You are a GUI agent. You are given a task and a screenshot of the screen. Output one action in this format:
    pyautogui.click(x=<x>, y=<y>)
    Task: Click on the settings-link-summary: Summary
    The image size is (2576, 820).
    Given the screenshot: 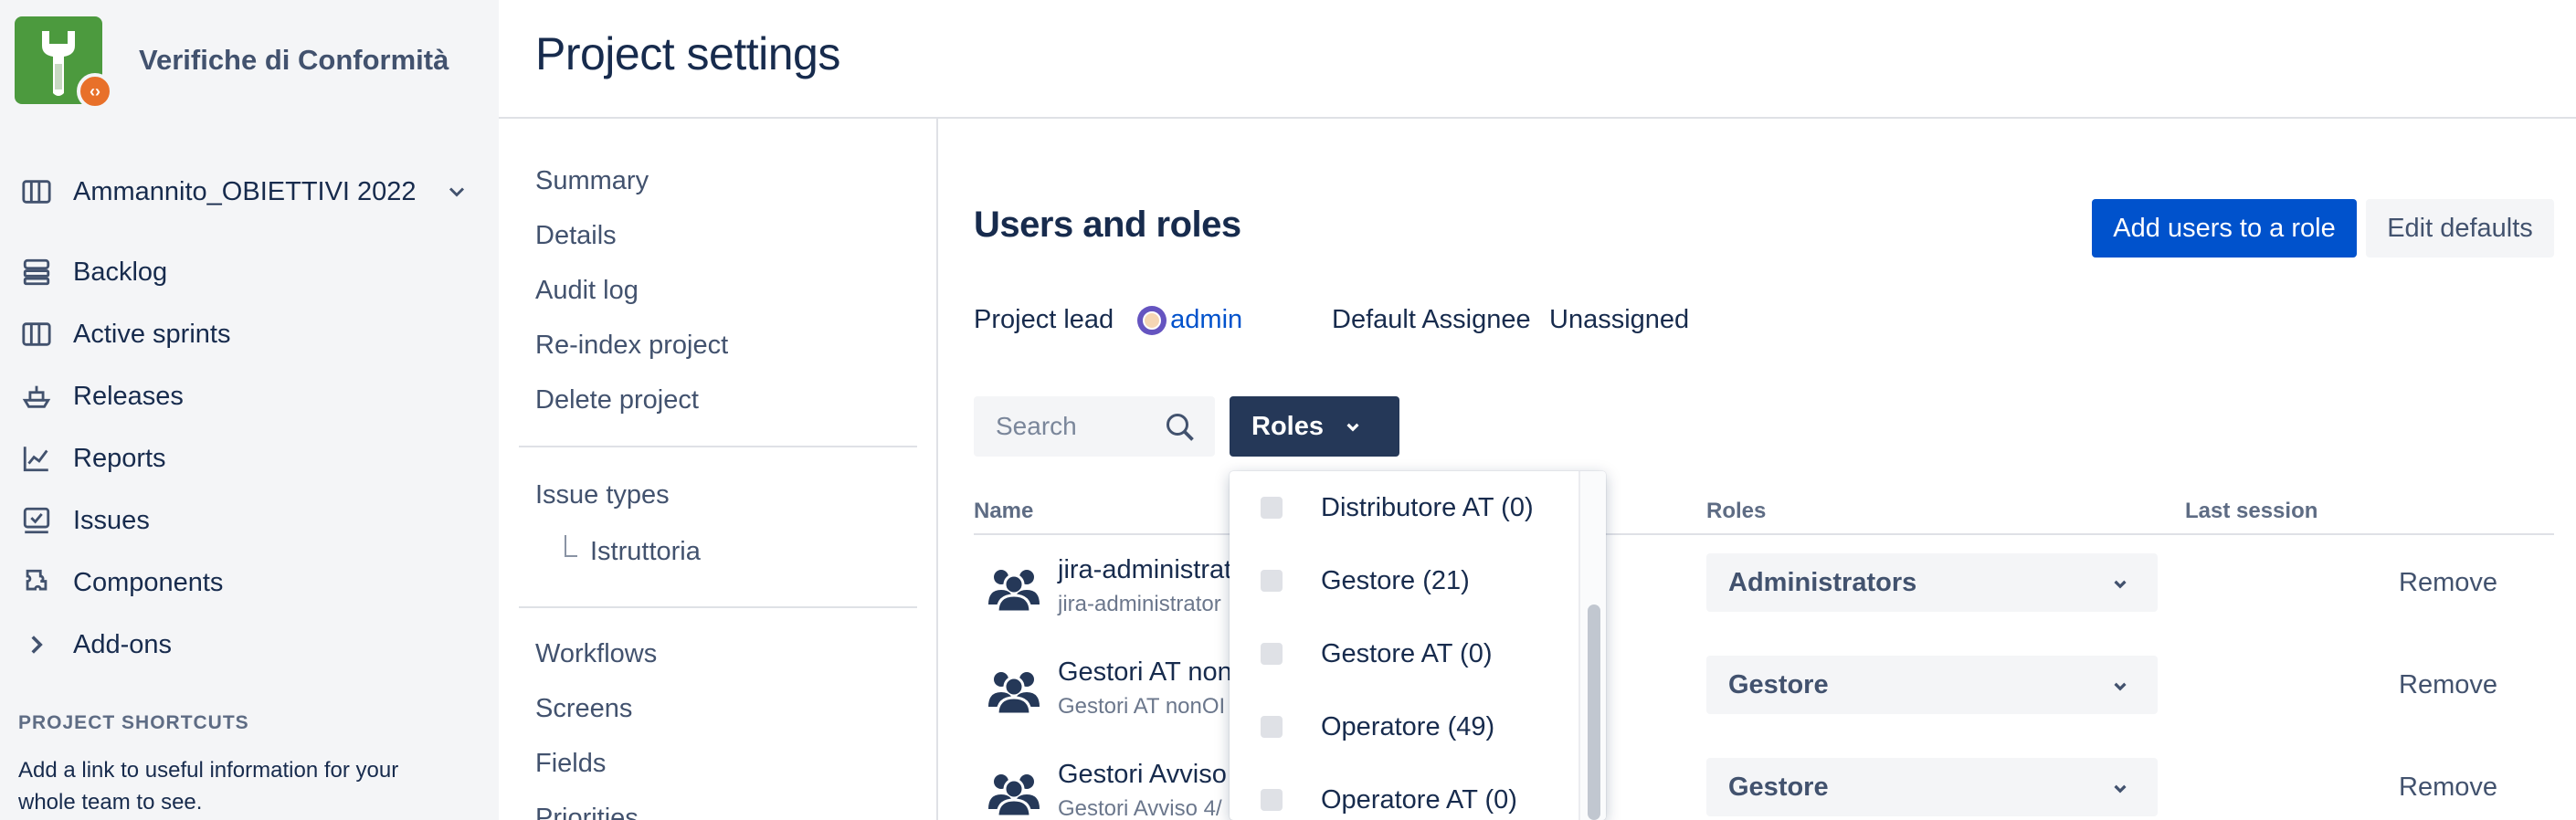 What is the action you would take?
    pyautogui.click(x=592, y=181)
    